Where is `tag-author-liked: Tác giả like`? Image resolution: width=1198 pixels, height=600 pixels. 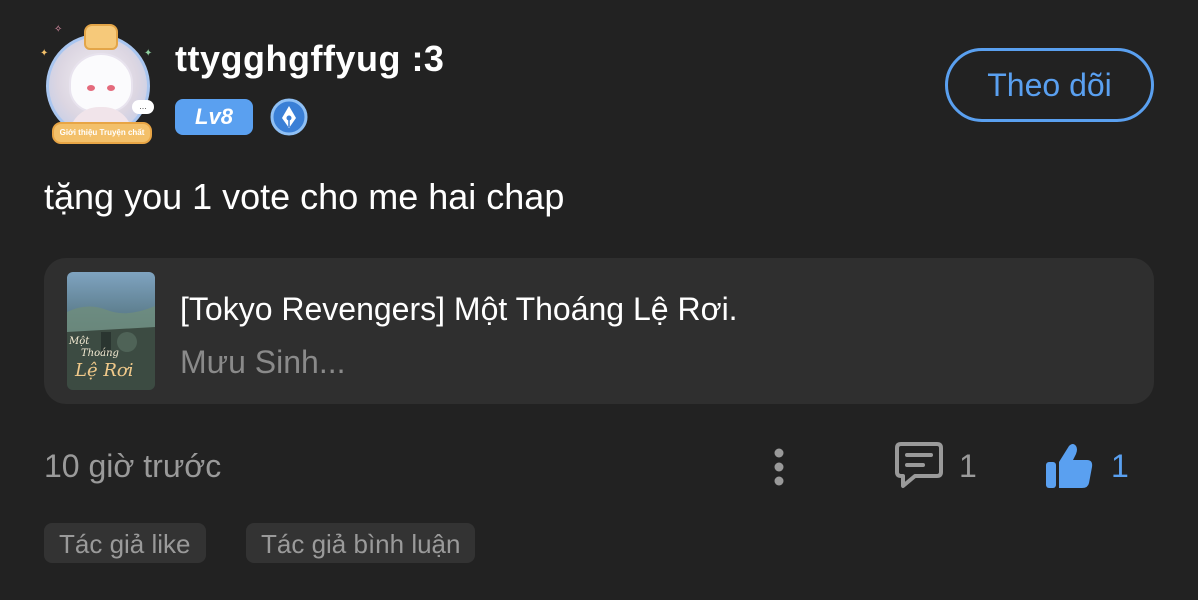
tag-author-liked: Tác giả like is located at coordinates (125, 543).